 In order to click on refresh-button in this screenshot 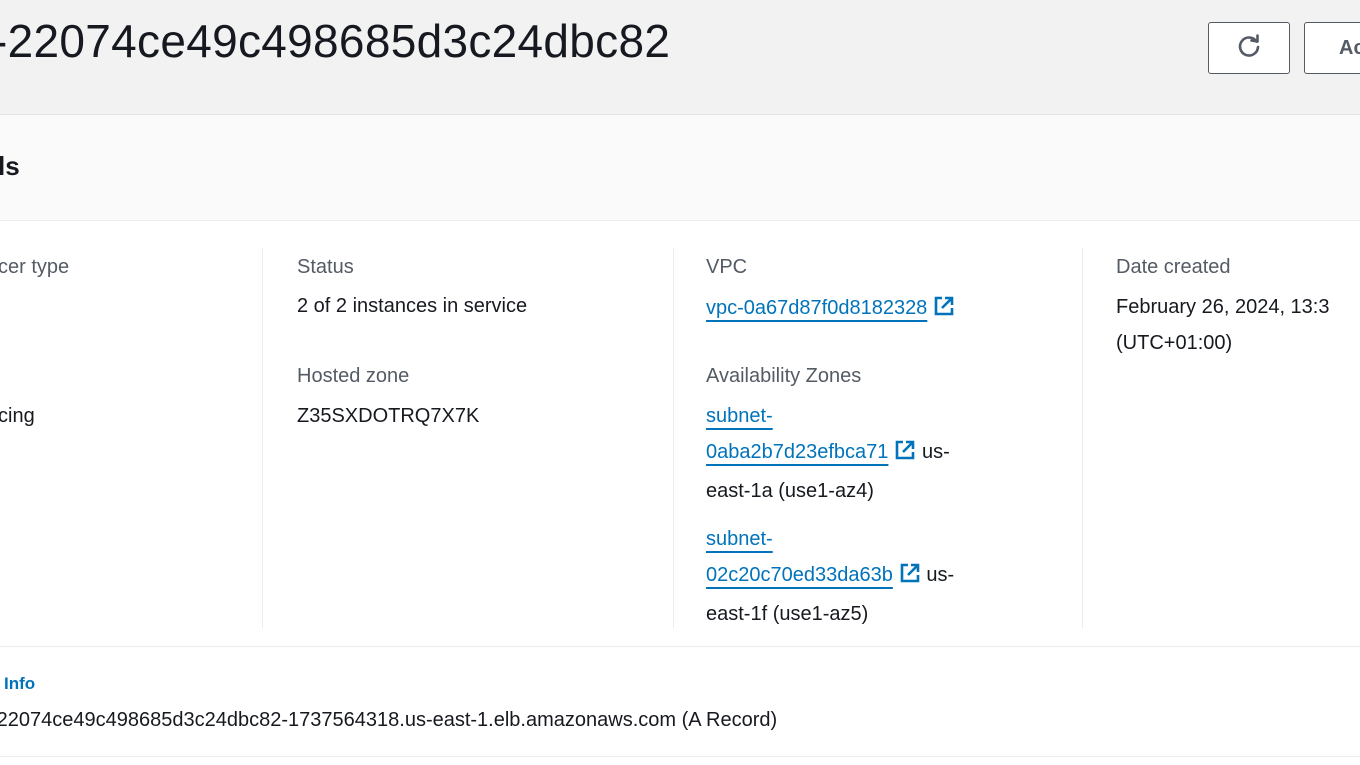, I will do `click(1249, 48)`.